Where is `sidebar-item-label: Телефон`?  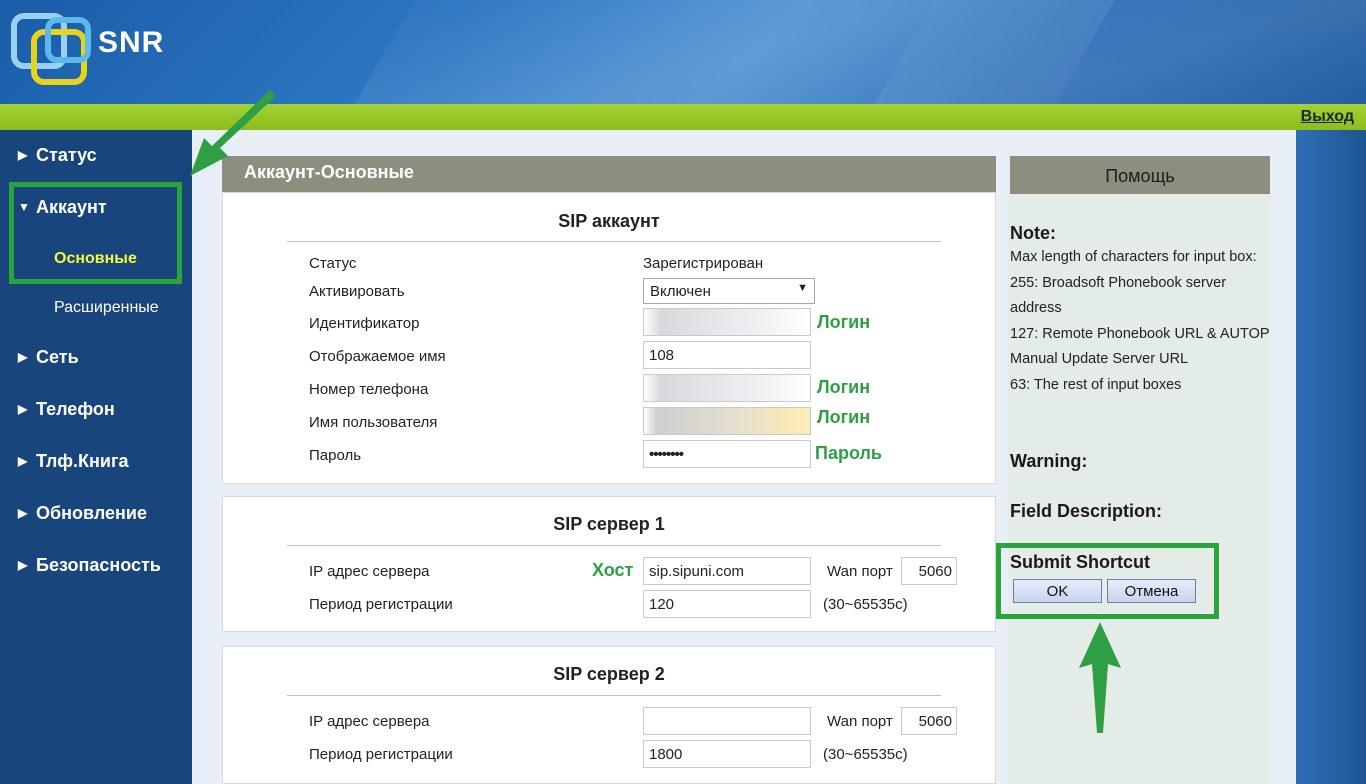
sidebar-item-label: Телефон is located at coordinates (75, 409).